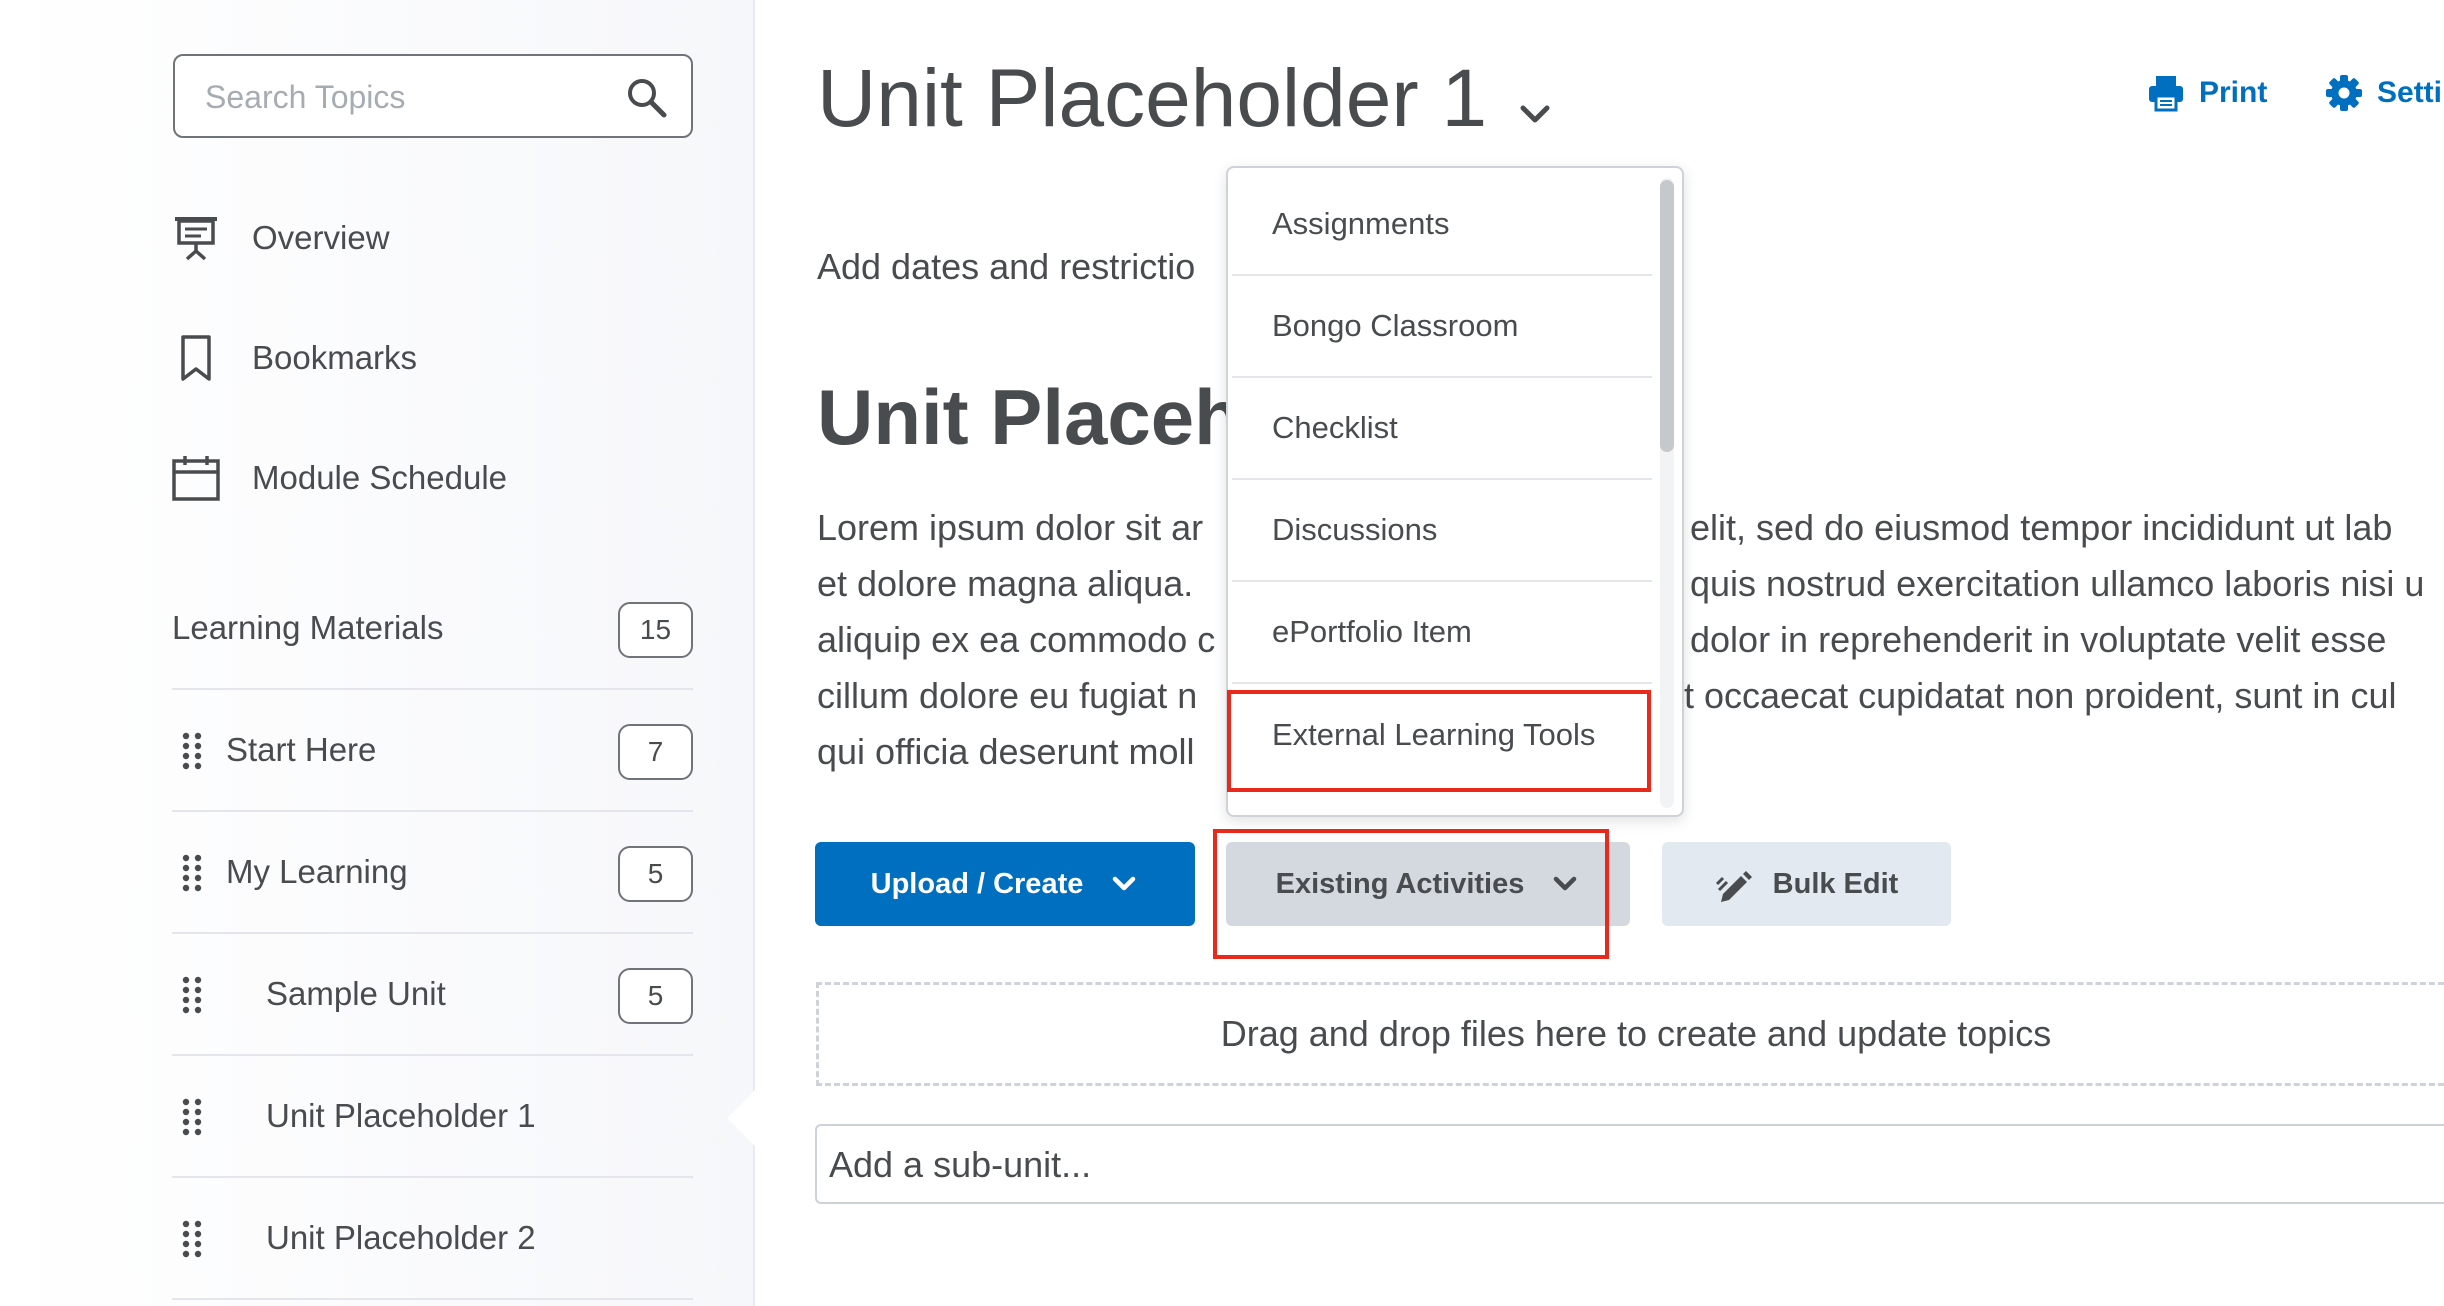 The width and height of the screenshot is (2444, 1306). Describe the element at coordinates (1835, 883) in the screenshot. I see `bulk-edit-label: Bulk Edit` at that location.